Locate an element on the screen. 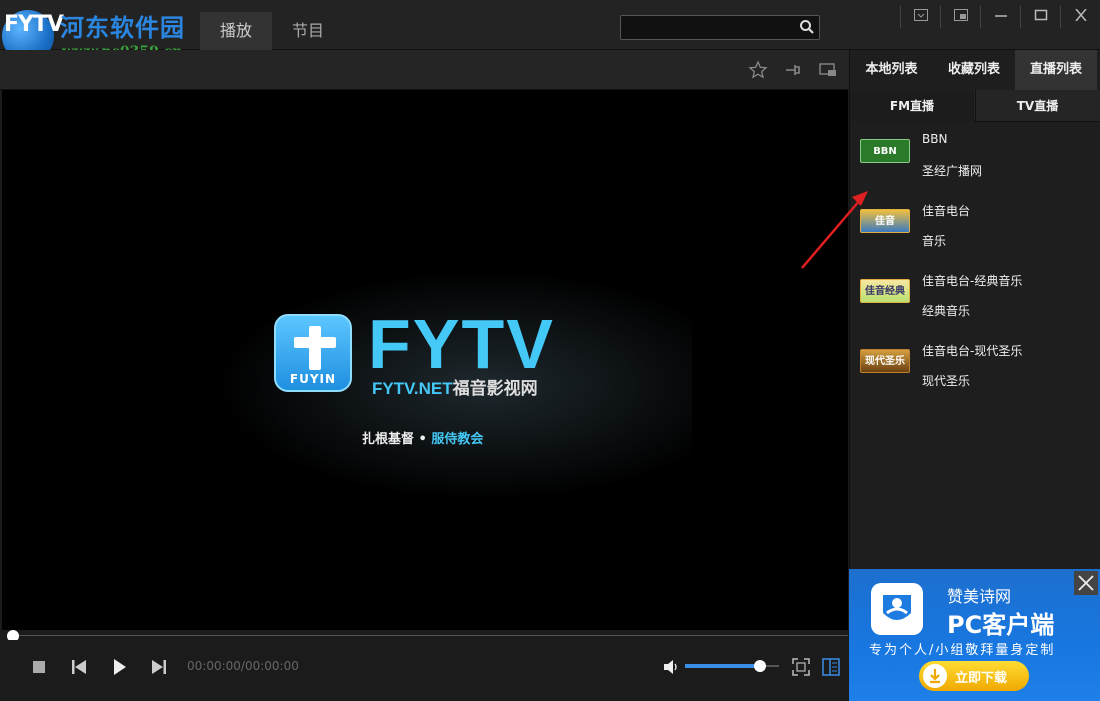 The width and height of the screenshot is (1100, 701). maximize-icon is located at coordinates (1041, 15).